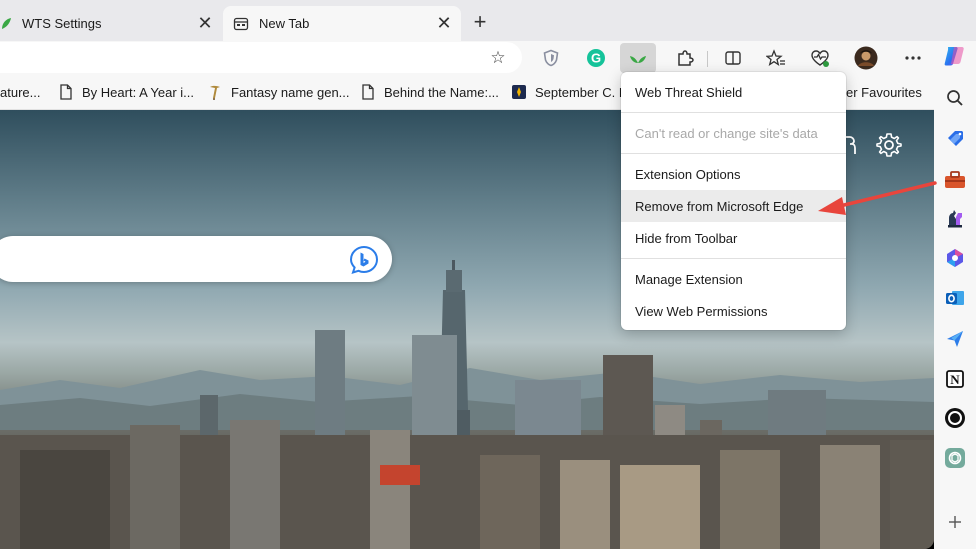  I want to click on newtab-icon, so click(241, 24).